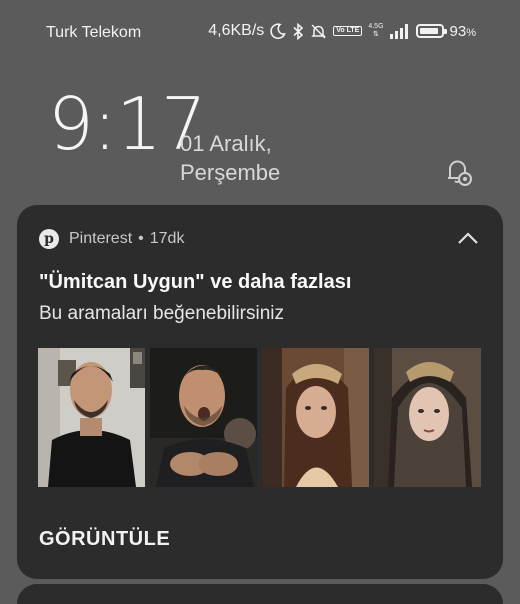 Image resolution: width=520 pixels, height=604 pixels. Describe the element at coordinates (462, 31) in the screenshot. I see `battery-percent: 93%` at that location.